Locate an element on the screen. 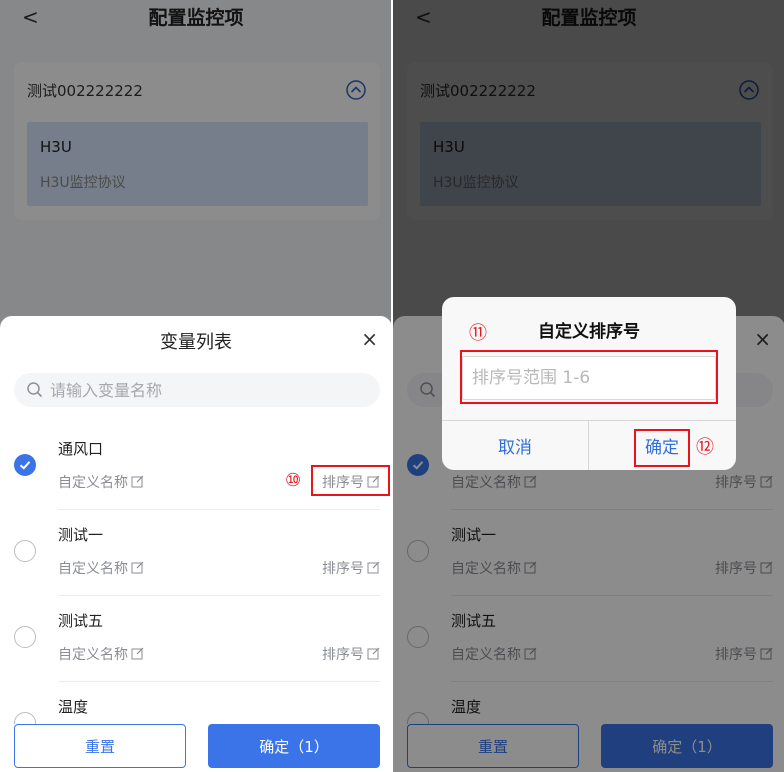 The image size is (784, 772). close-icon: × is located at coordinates (369, 339).